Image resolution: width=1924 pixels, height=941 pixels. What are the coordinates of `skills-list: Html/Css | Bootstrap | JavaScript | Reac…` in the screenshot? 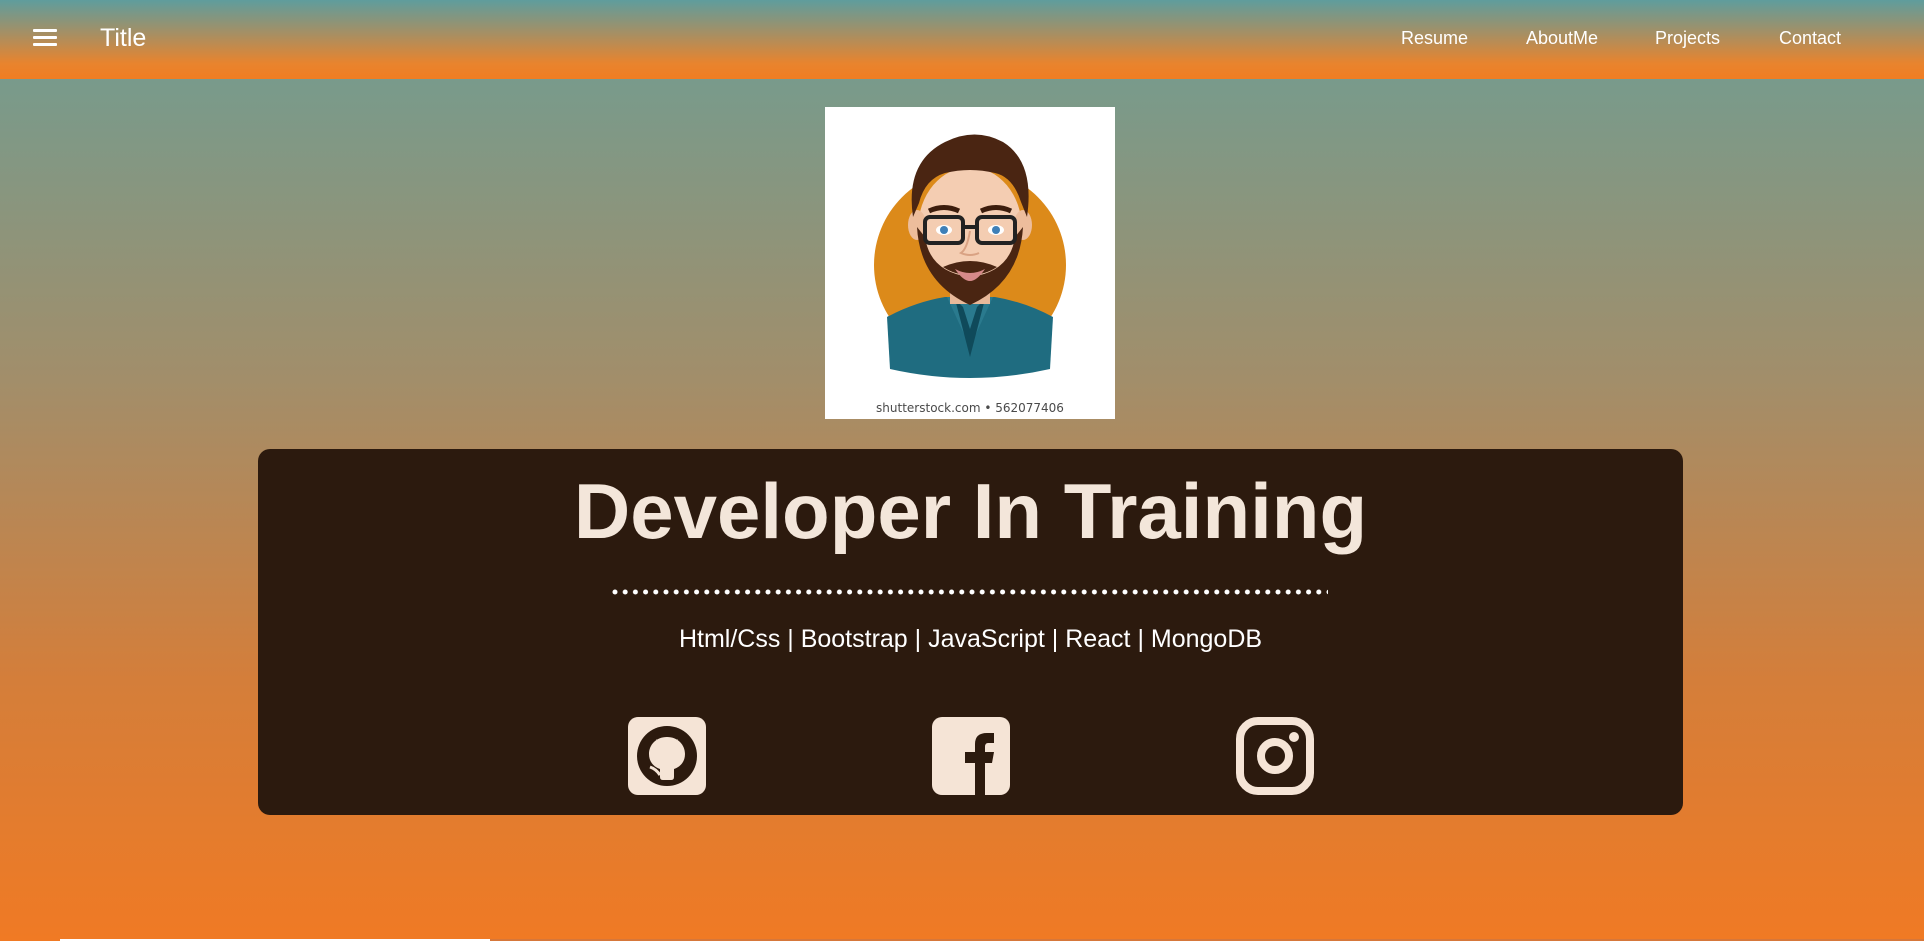 It's located at (970, 639).